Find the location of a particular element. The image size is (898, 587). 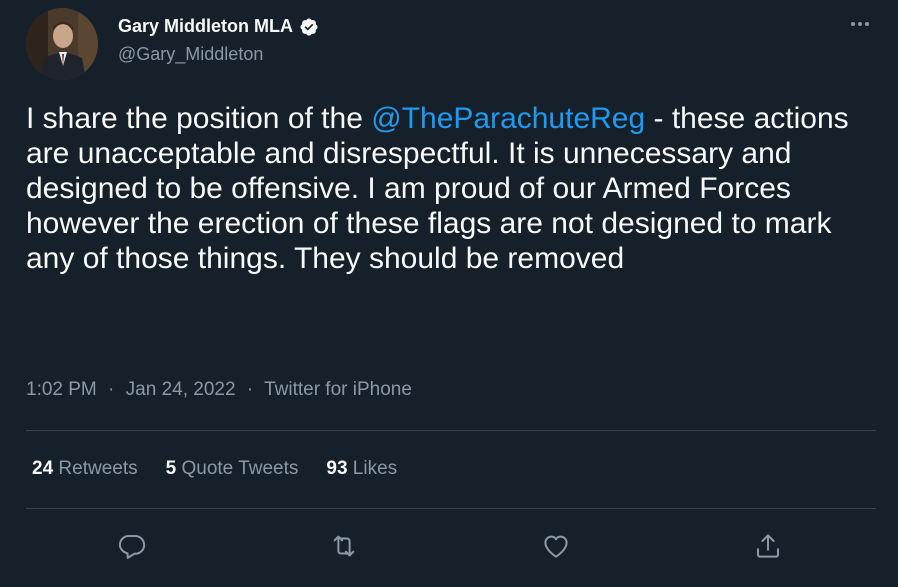

display-name: Gary Middleton MLA is located at coordinates (205, 26).